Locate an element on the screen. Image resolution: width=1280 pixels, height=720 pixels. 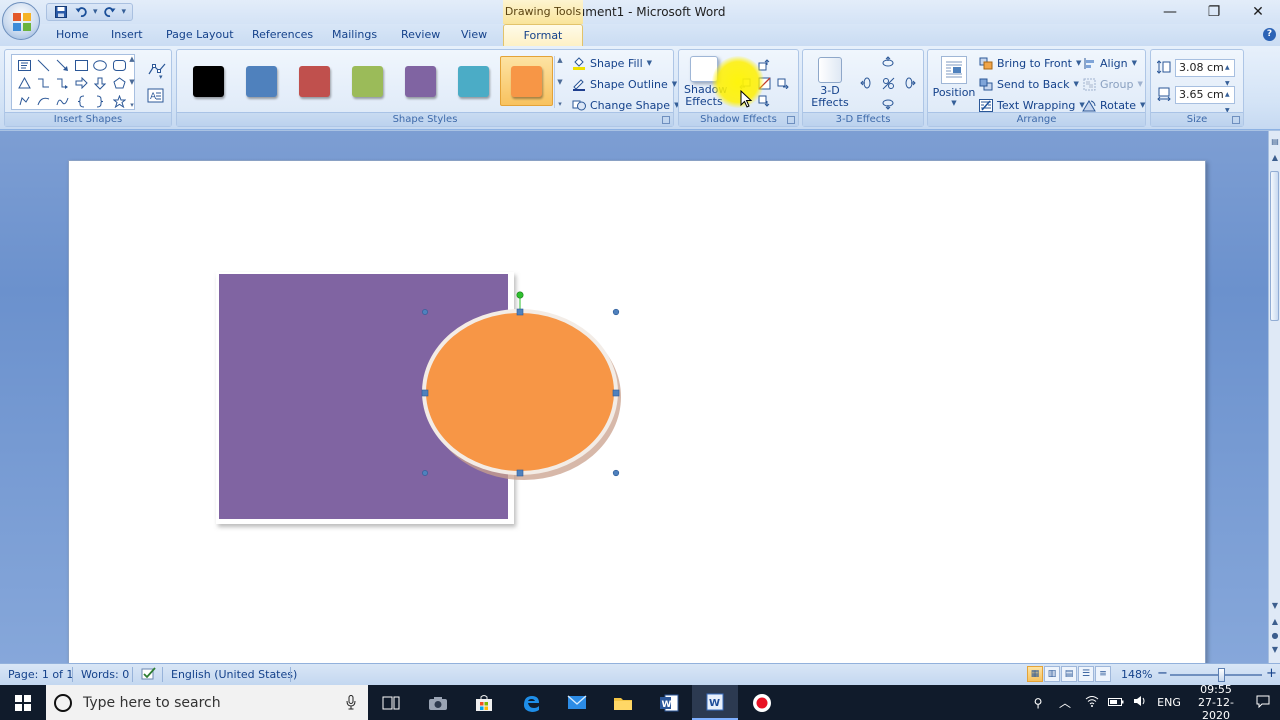
microphone-icon is located at coordinates (351, 702).